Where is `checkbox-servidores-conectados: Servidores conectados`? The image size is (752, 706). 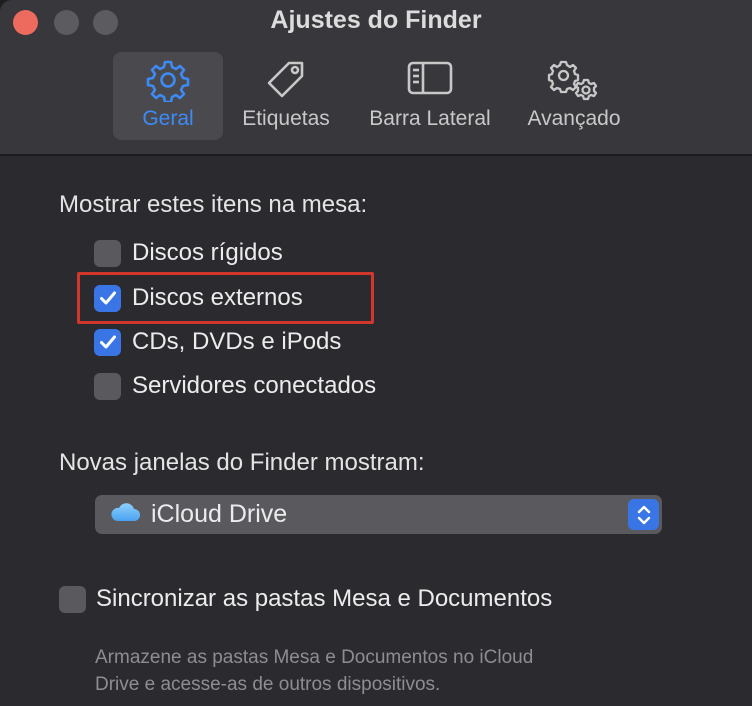 checkbox-servidores-conectados: Servidores conectados is located at coordinates (235, 386).